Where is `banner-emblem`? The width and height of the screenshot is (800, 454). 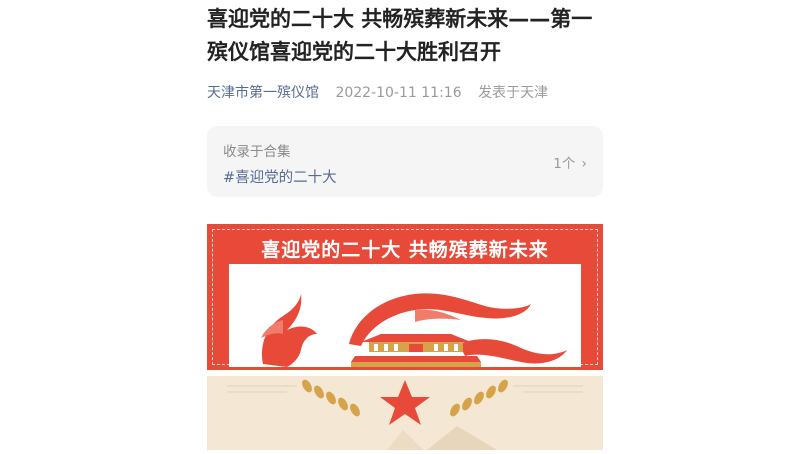 banner-emblem is located at coordinates (405, 414).